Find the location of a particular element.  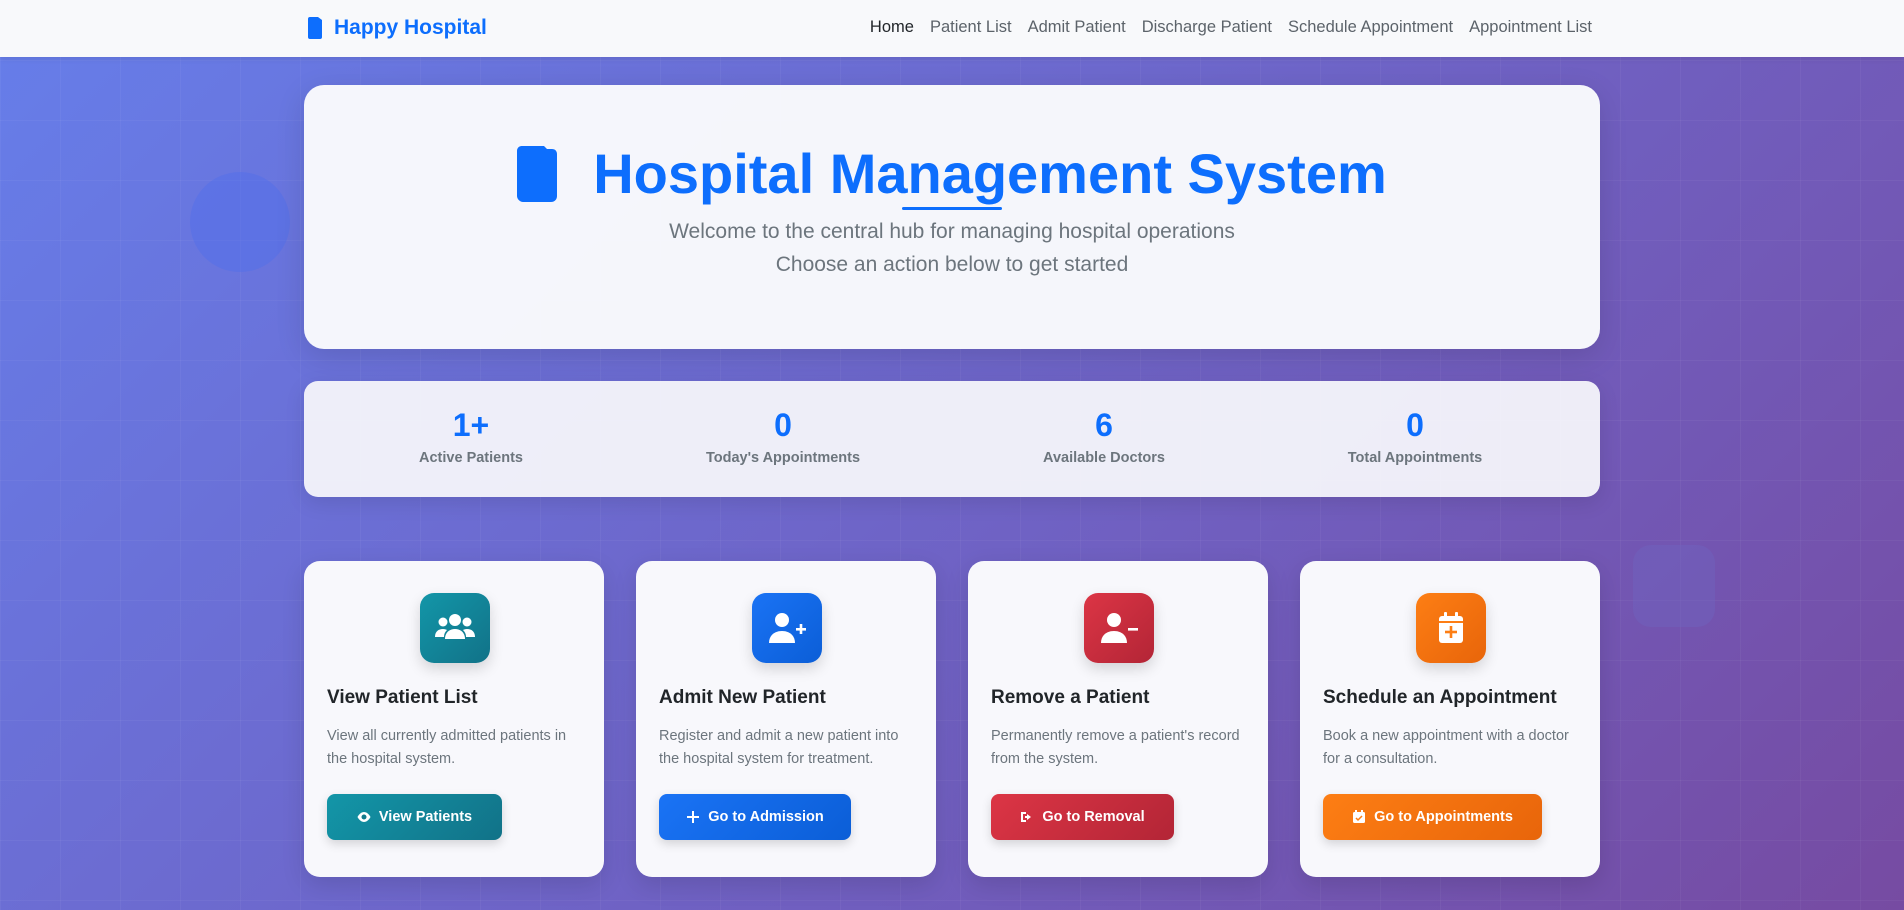

card-title: Schedule an Appointment is located at coordinates (1440, 697).